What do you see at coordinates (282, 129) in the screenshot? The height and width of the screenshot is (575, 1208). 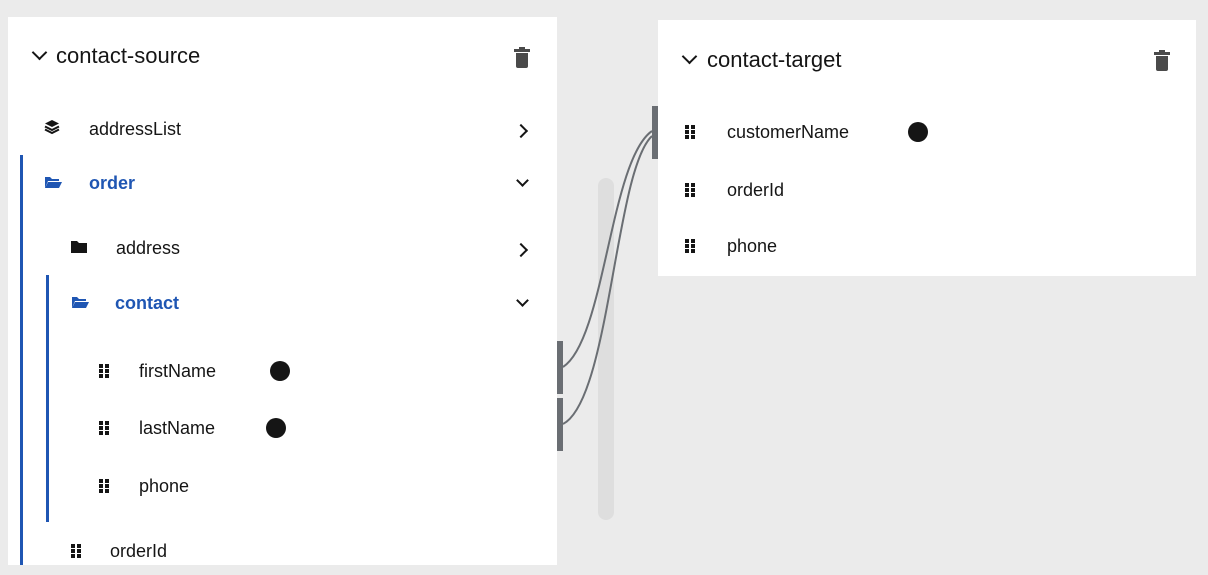 I see `tree-item-addressList: addressList` at bounding box center [282, 129].